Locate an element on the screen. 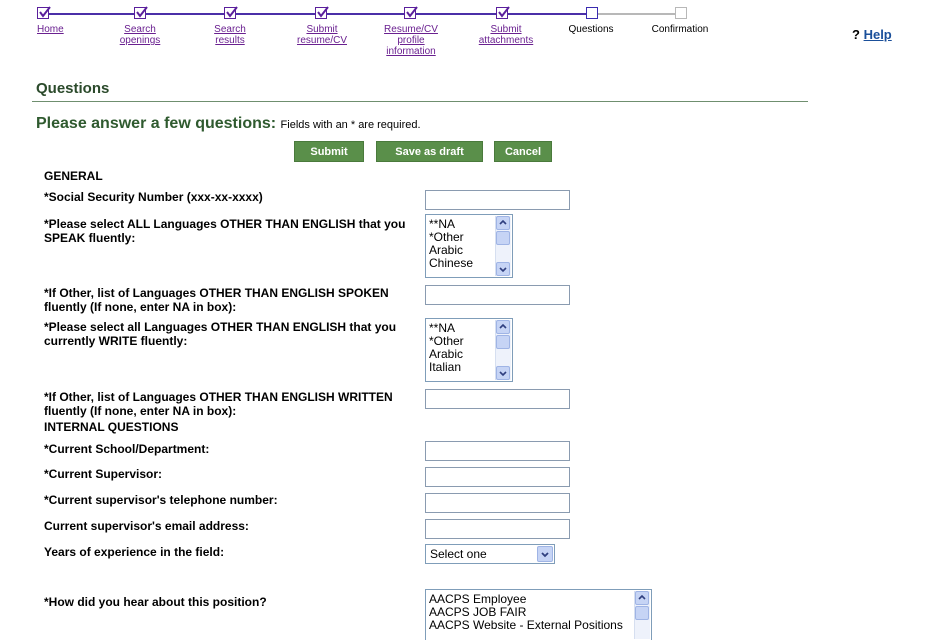 The width and height of the screenshot is (937, 640). list-option: Chinese is located at coordinates (451, 263).